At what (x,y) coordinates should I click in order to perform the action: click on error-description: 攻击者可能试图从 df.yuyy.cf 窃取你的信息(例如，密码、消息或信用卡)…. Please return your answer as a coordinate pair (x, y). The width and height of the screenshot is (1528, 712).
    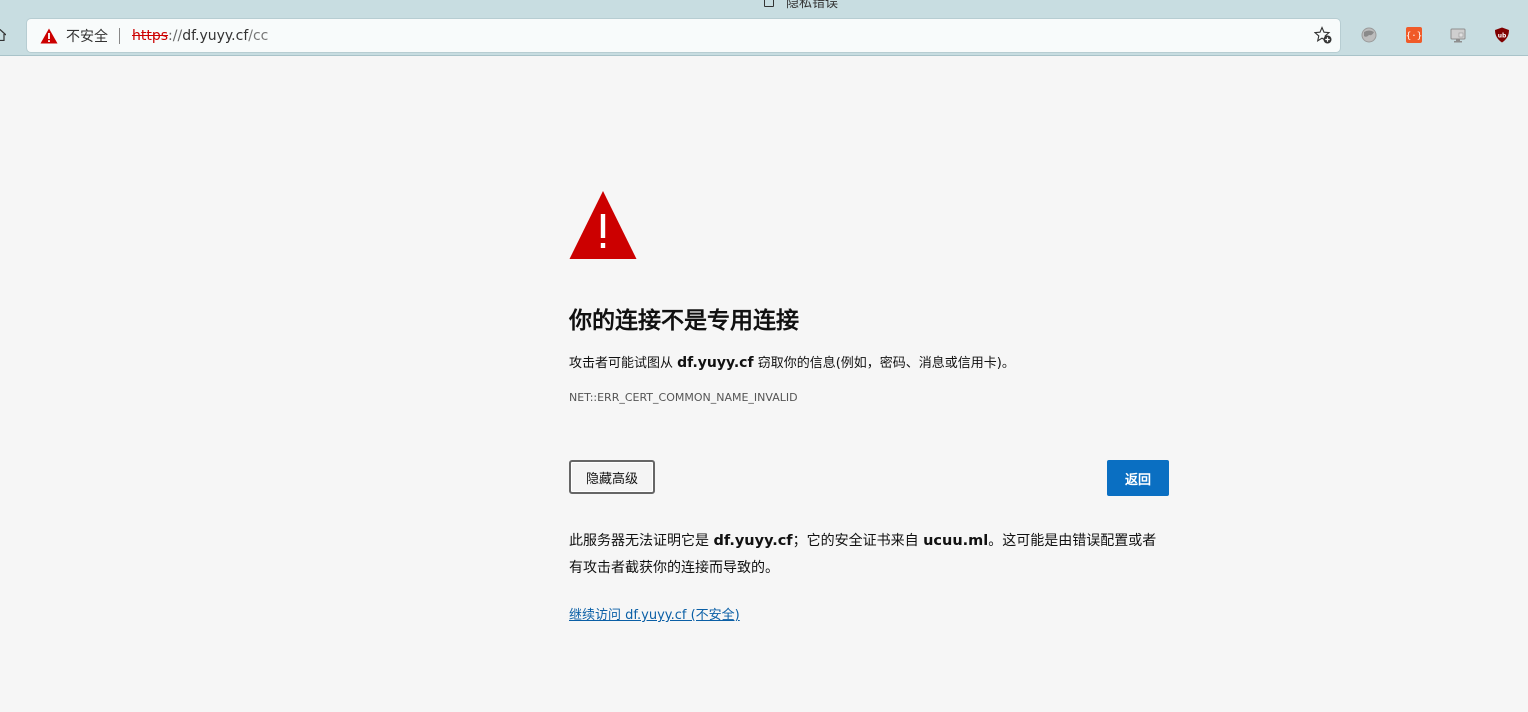
    Looking at the image, I should click on (869, 363).